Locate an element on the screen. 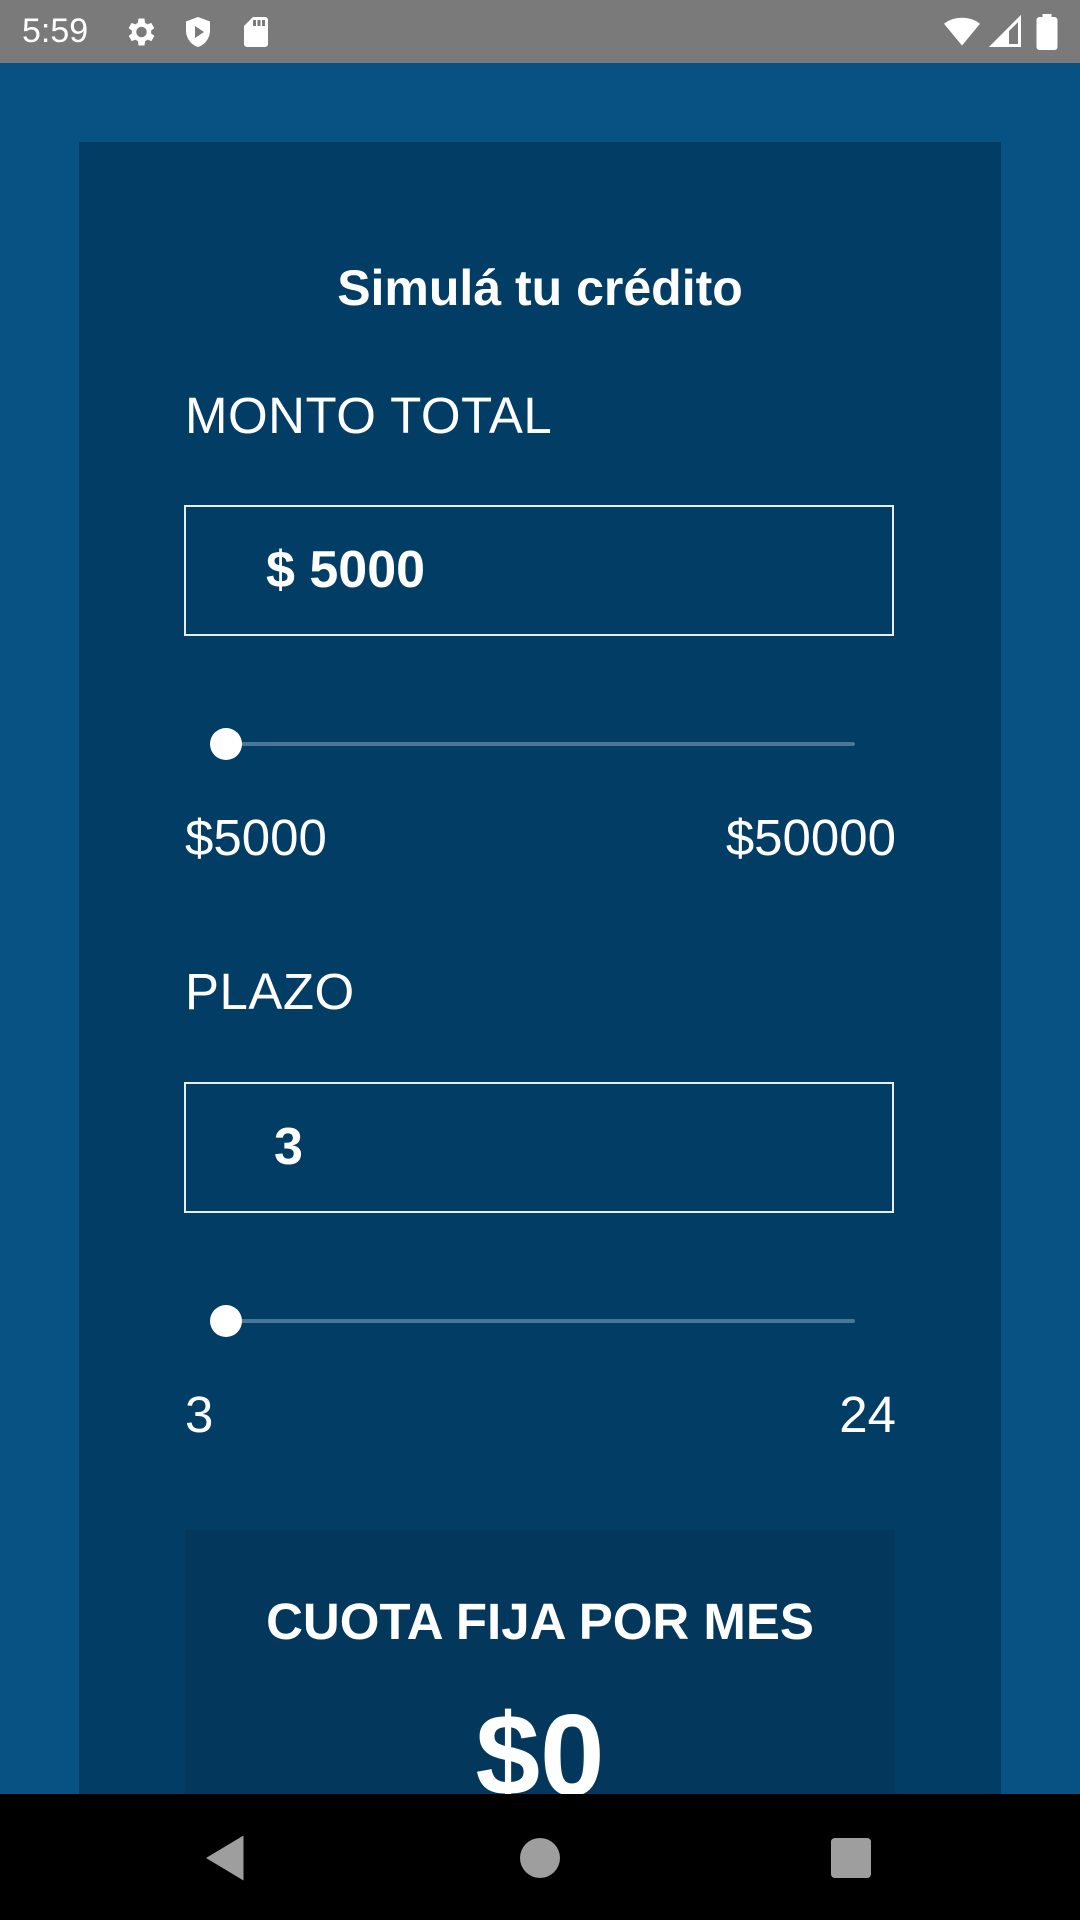  monthly-payment-label: CUOTA FIJA POR MES is located at coordinates (540, 1621).